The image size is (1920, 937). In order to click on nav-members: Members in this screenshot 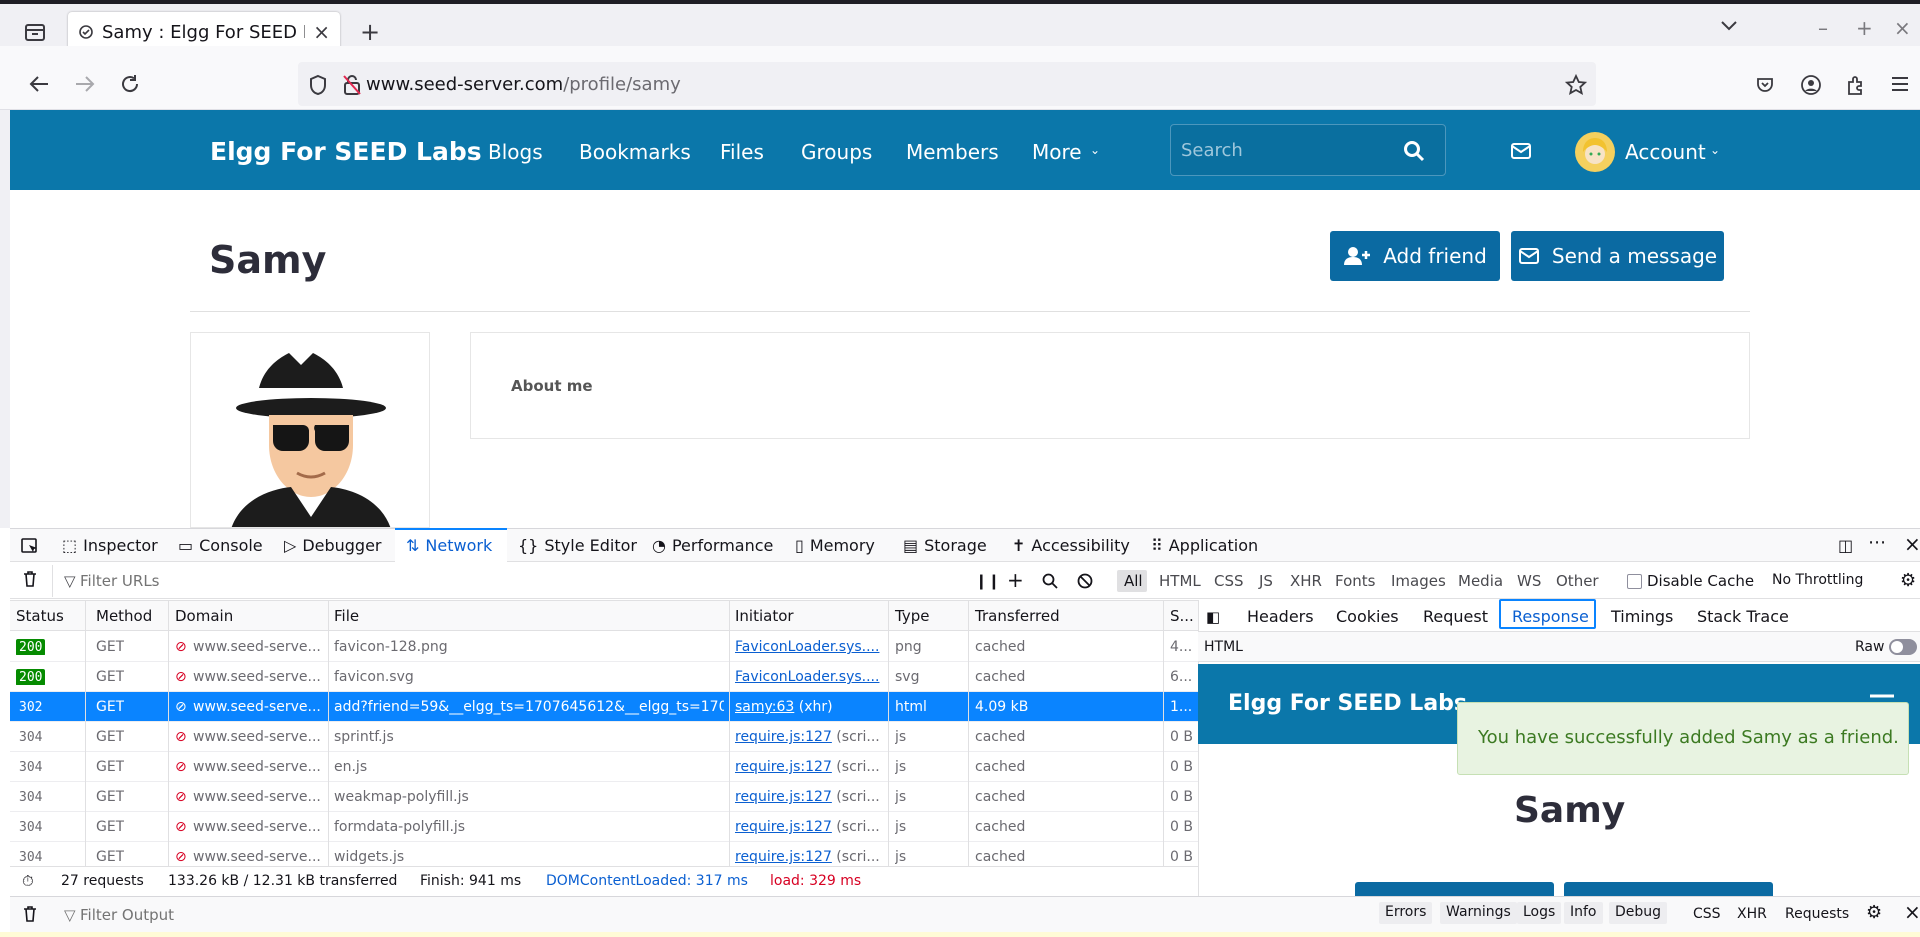, I will do `click(952, 152)`.